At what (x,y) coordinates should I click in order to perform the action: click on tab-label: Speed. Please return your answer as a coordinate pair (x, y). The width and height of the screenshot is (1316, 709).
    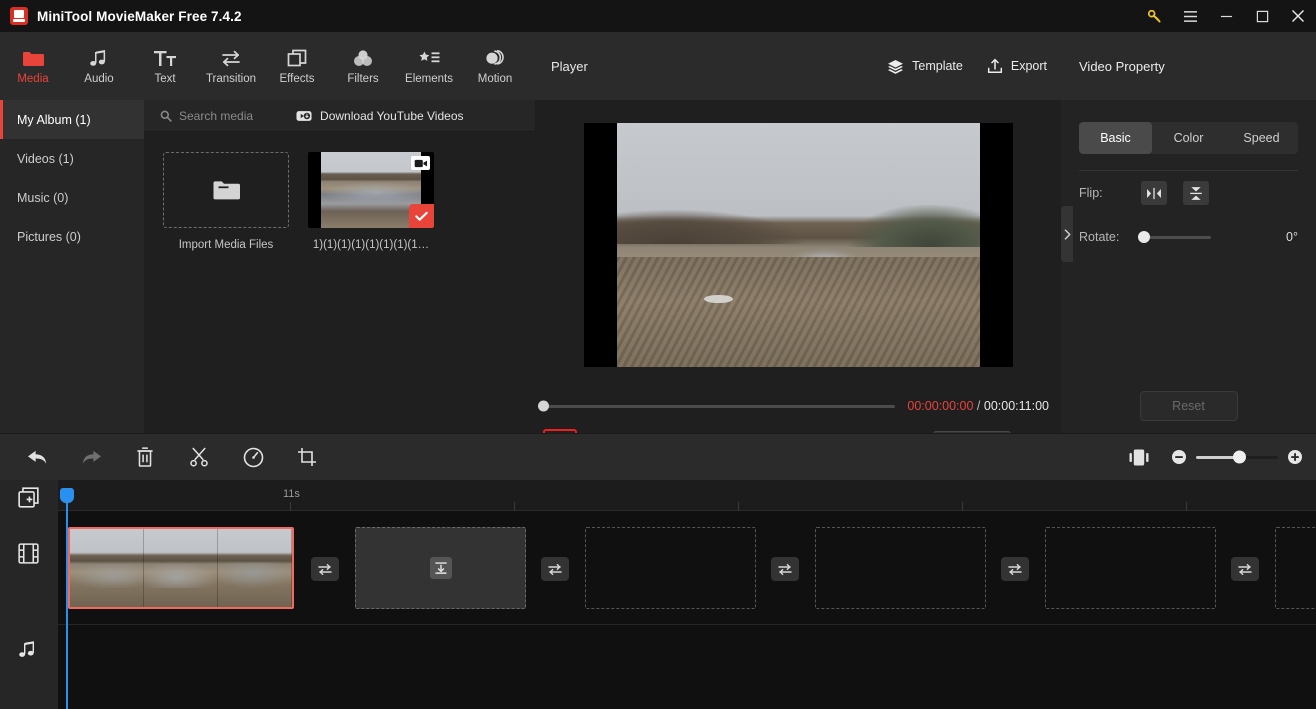
    Looking at the image, I should click on (1261, 138).